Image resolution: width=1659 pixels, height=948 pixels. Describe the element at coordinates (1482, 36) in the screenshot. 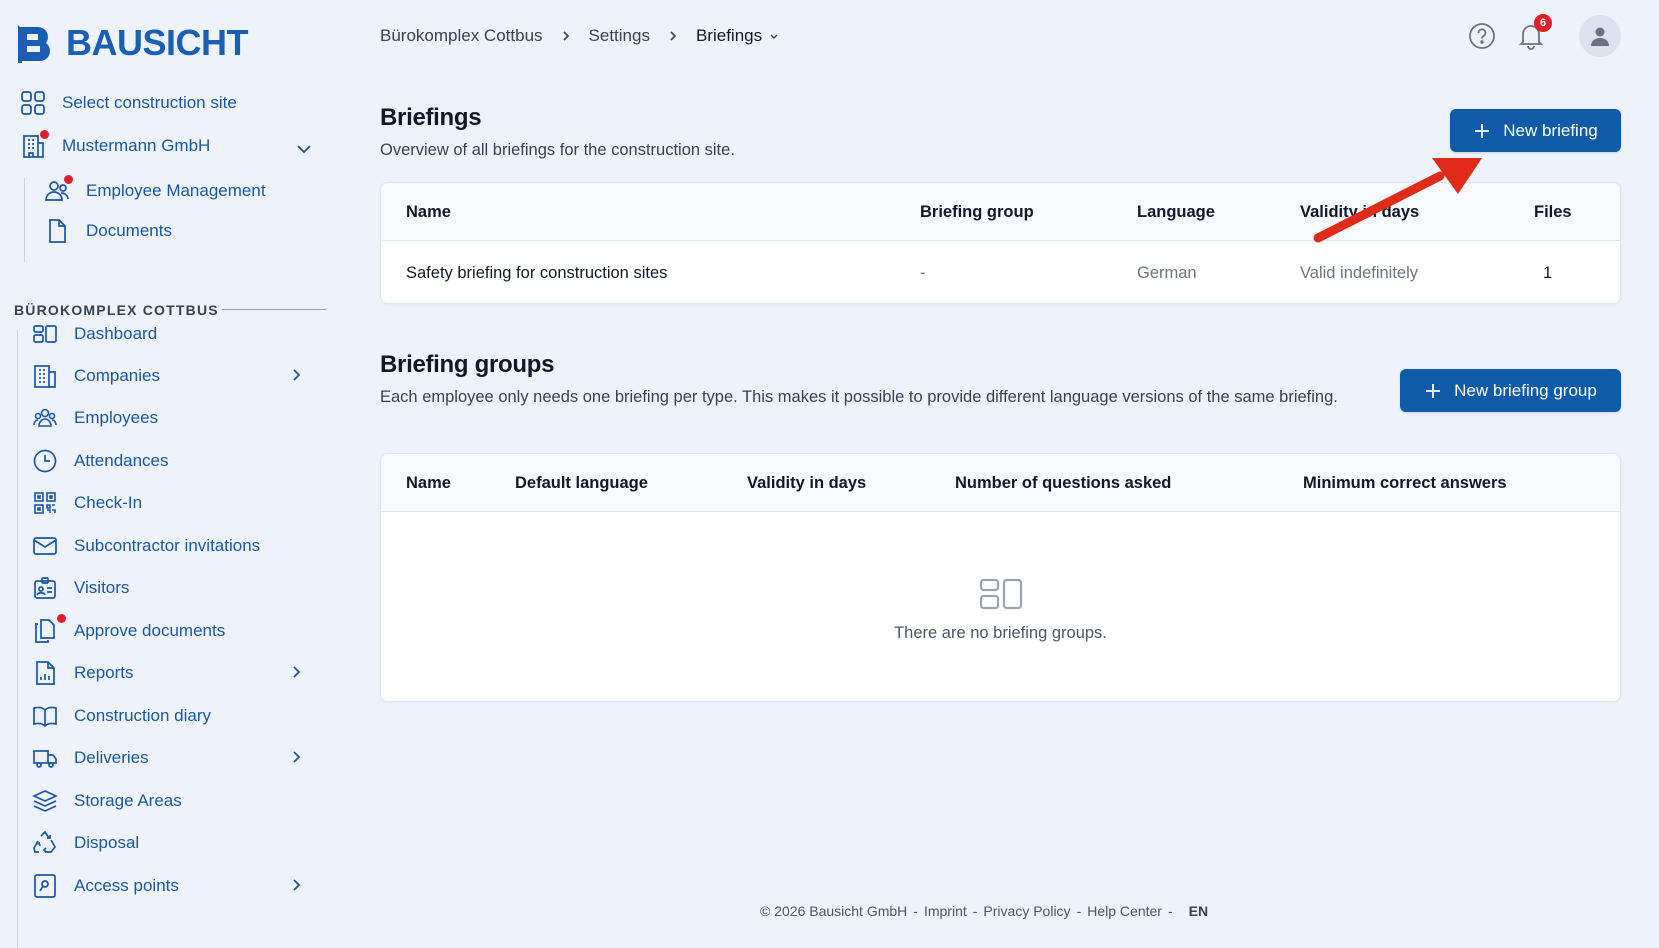

I see `help-icon` at that location.